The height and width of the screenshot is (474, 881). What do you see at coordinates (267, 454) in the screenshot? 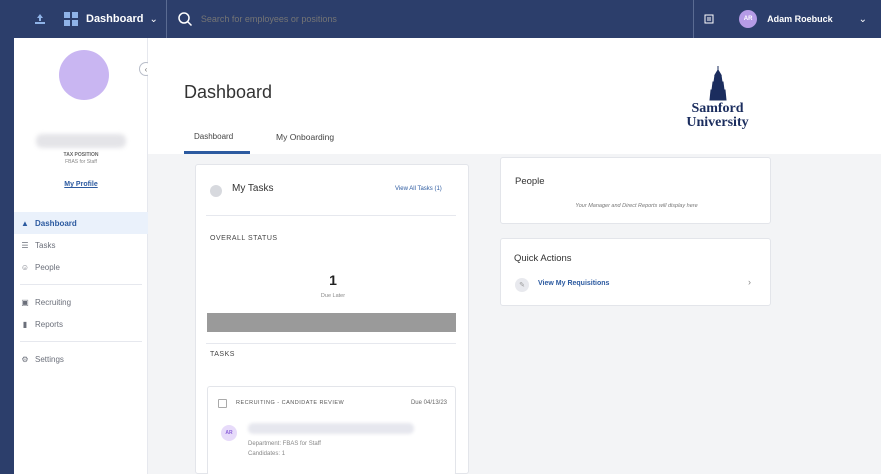
I see `task-candidates: Candidates: 1` at bounding box center [267, 454].